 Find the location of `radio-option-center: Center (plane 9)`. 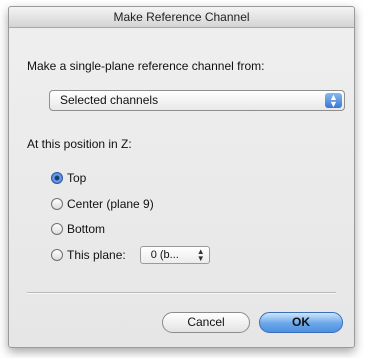

radio-option-center: Center (plane 9) is located at coordinates (102, 204).